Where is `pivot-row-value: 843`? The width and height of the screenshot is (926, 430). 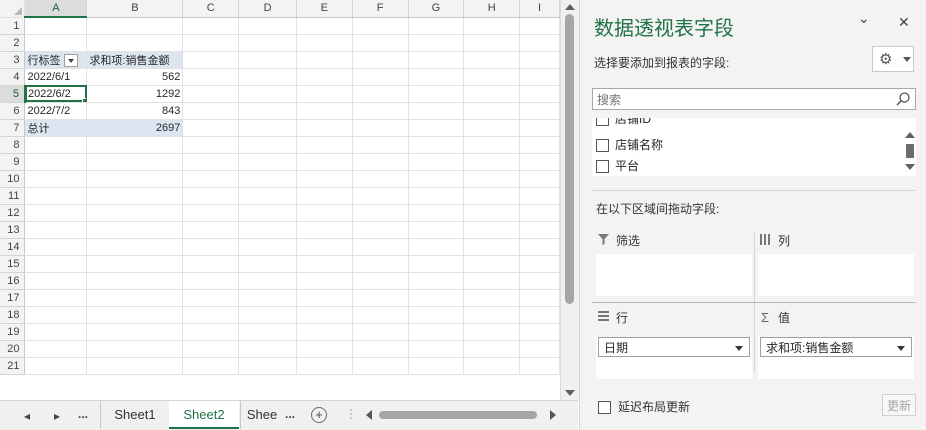
pivot-row-value: 843 is located at coordinates (135, 111).